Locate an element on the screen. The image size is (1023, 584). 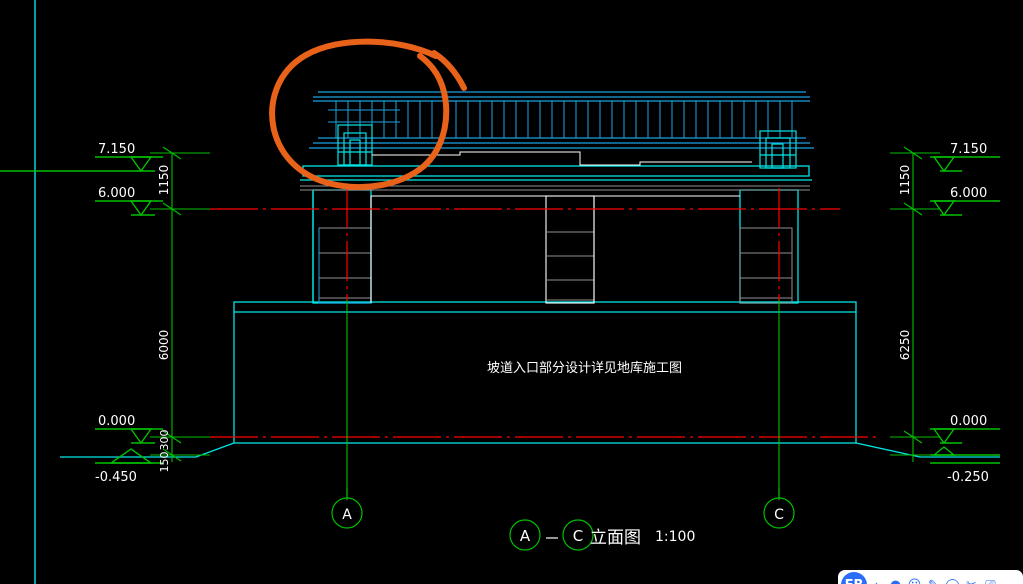
elevation-label-left-2: 0.000 is located at coordinates (116, 421).